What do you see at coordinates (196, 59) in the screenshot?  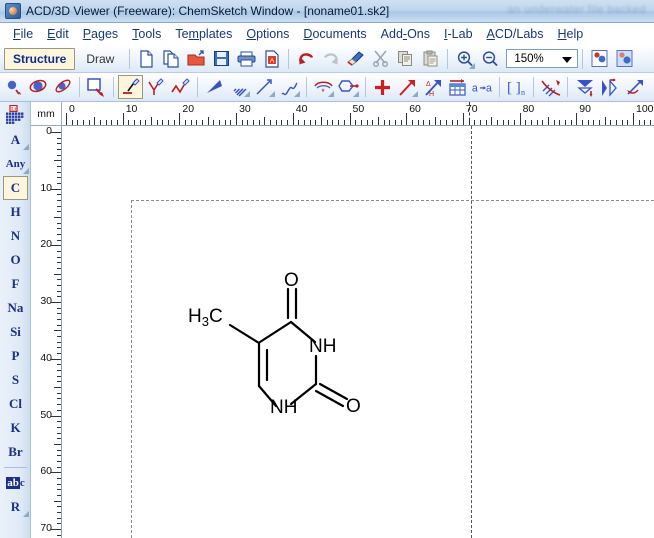 I see `open-folder-icon` at bounding box center [196, 59].